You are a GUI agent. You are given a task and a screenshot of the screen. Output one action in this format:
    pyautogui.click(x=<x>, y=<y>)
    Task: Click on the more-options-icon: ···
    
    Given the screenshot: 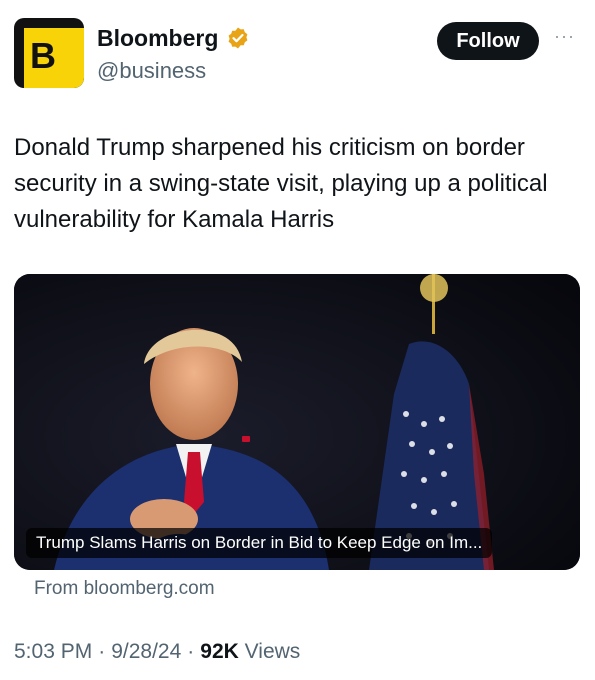 What is the action you would take?
    pyautogui.click(x=567, y=36)
    